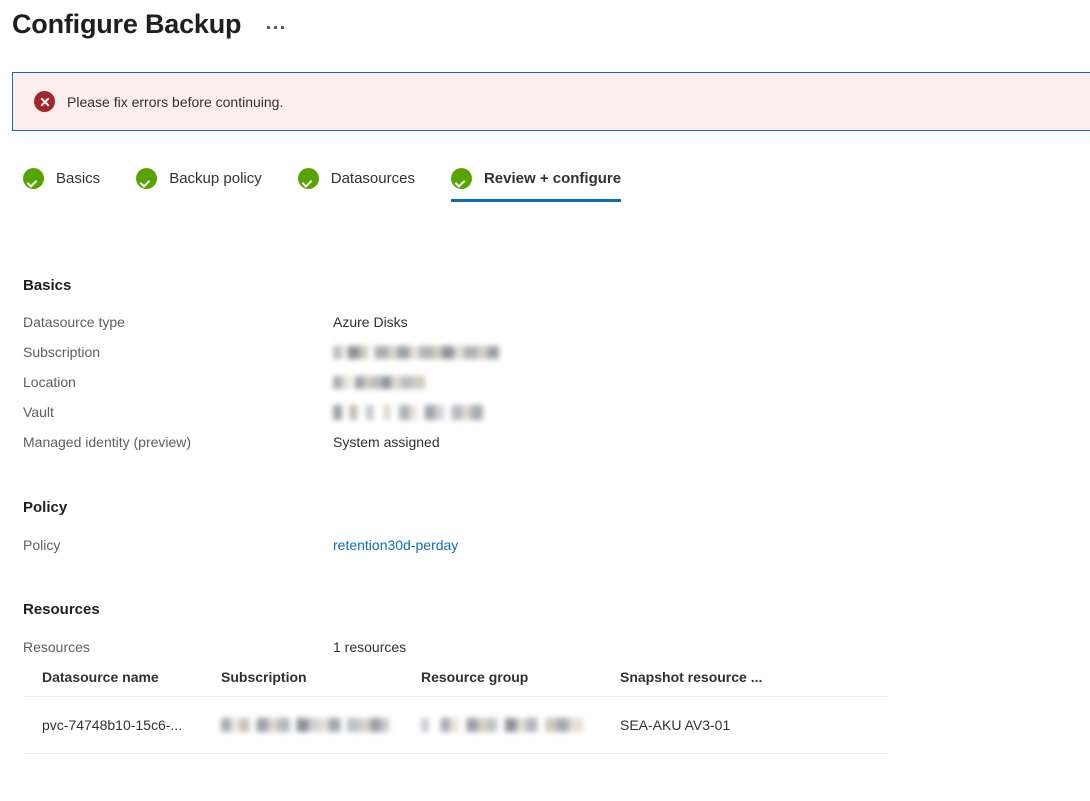  I want to click on detail-label: Location, so click(49, 382).